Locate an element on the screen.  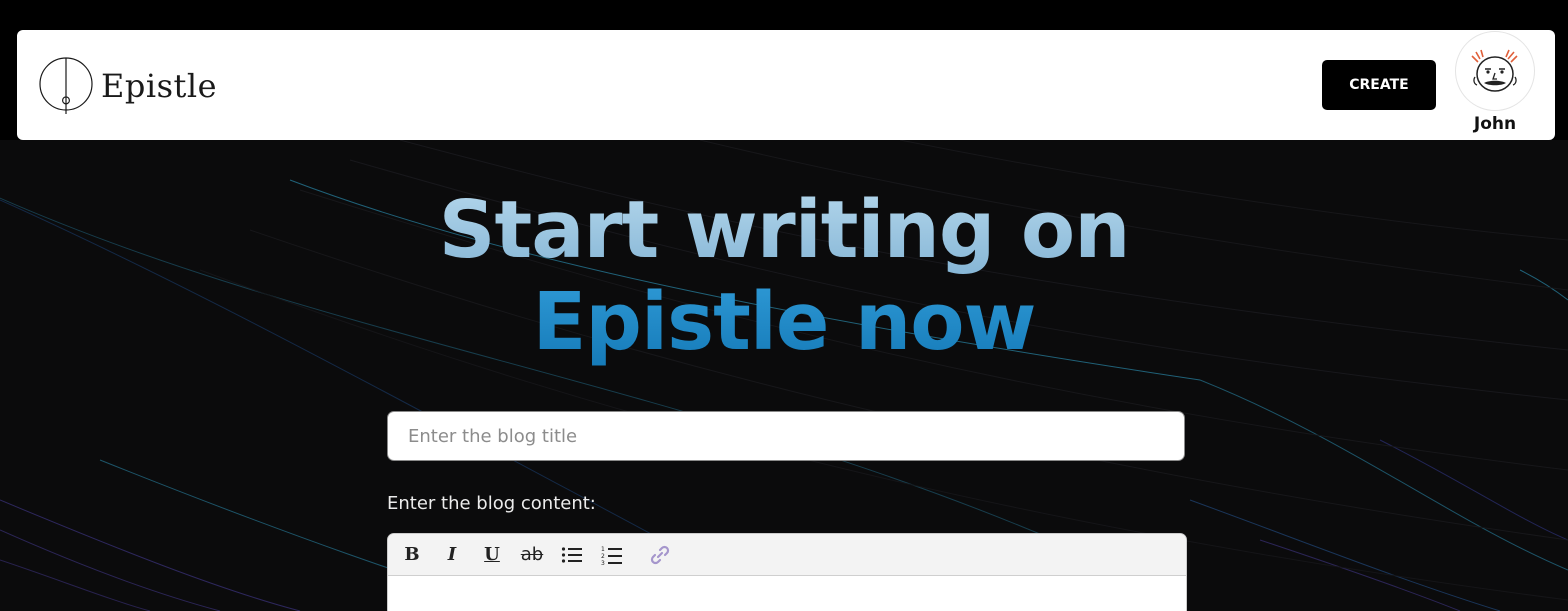
bullet-list-icon is located at coordinates (571, 554).